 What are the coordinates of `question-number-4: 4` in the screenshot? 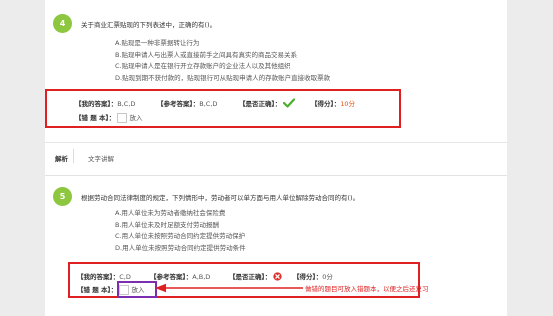 It's located at (62, 23).